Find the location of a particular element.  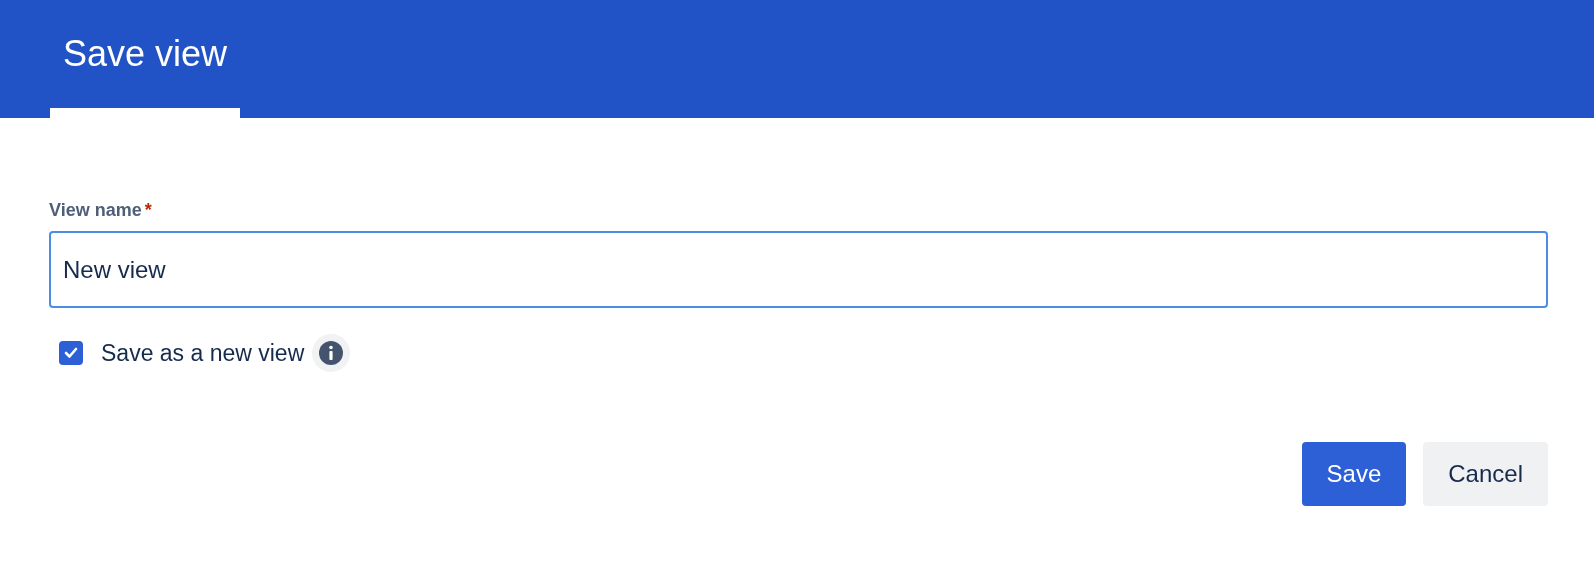

dialog-tab: Save view is located at coordinates (145, 59).